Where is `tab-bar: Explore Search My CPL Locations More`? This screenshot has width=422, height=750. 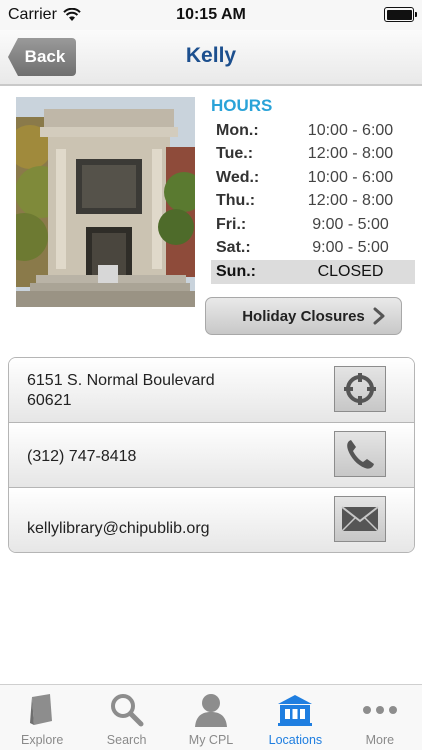
tab-bar: Explore Search My CPL Locations More is located at coordinates (211, 717).